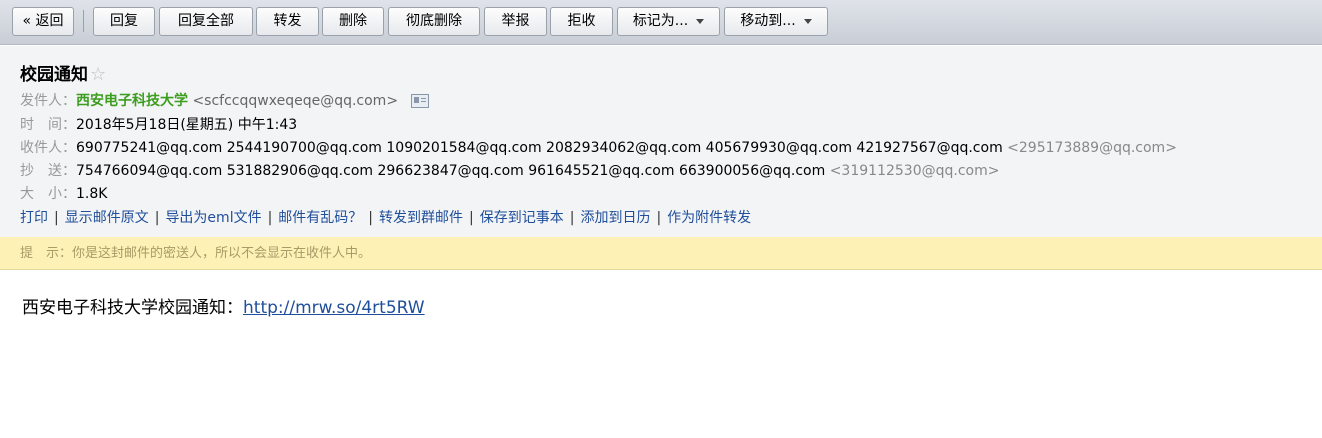 The image size is (1322, 438). I want to click on body-link: http://mrw.so/4rt5RW, so click(334, 308).